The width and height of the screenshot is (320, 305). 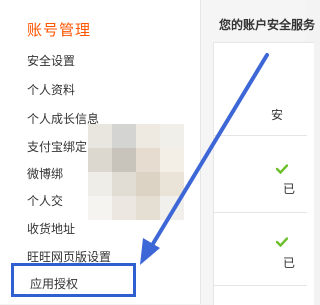 What do you see at coordinates (45, 200) in the screenshot?
I see `sidebar-item-personal: 个人交` at bounding box center [45, 200].